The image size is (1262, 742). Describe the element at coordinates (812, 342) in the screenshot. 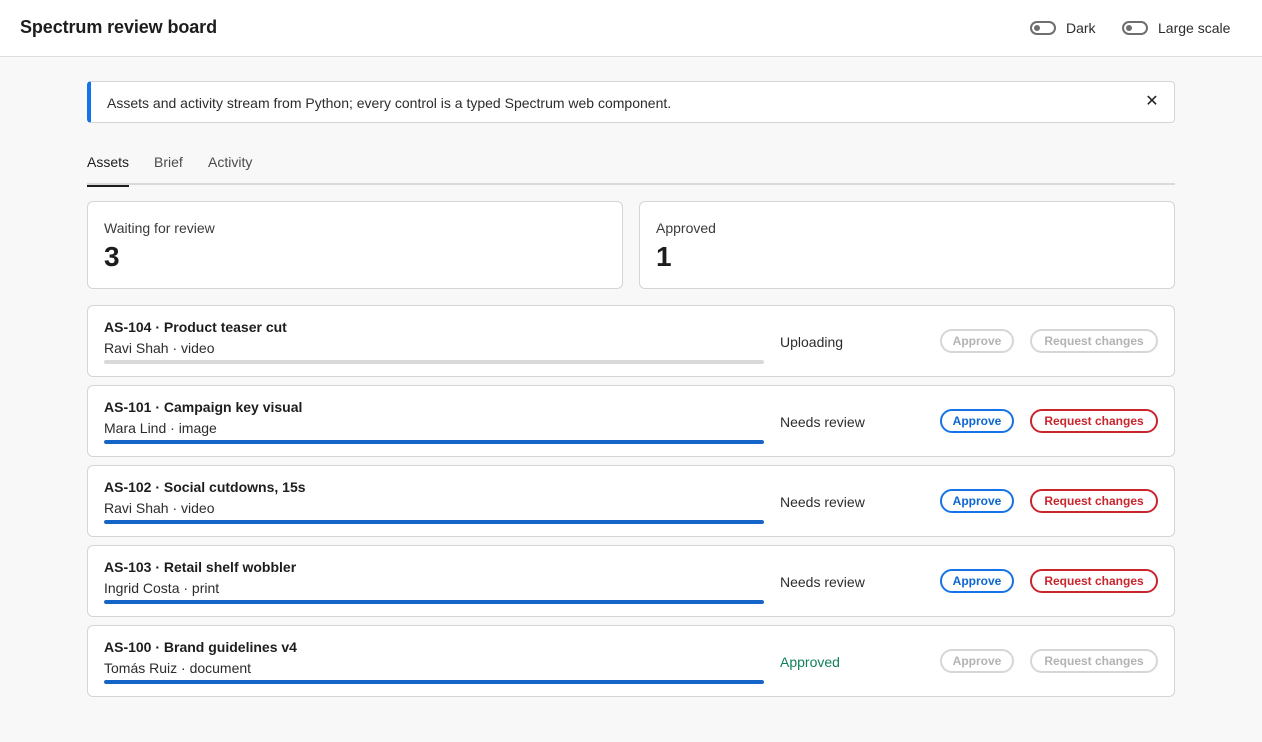

I see `status-label: Uploading` at that location.